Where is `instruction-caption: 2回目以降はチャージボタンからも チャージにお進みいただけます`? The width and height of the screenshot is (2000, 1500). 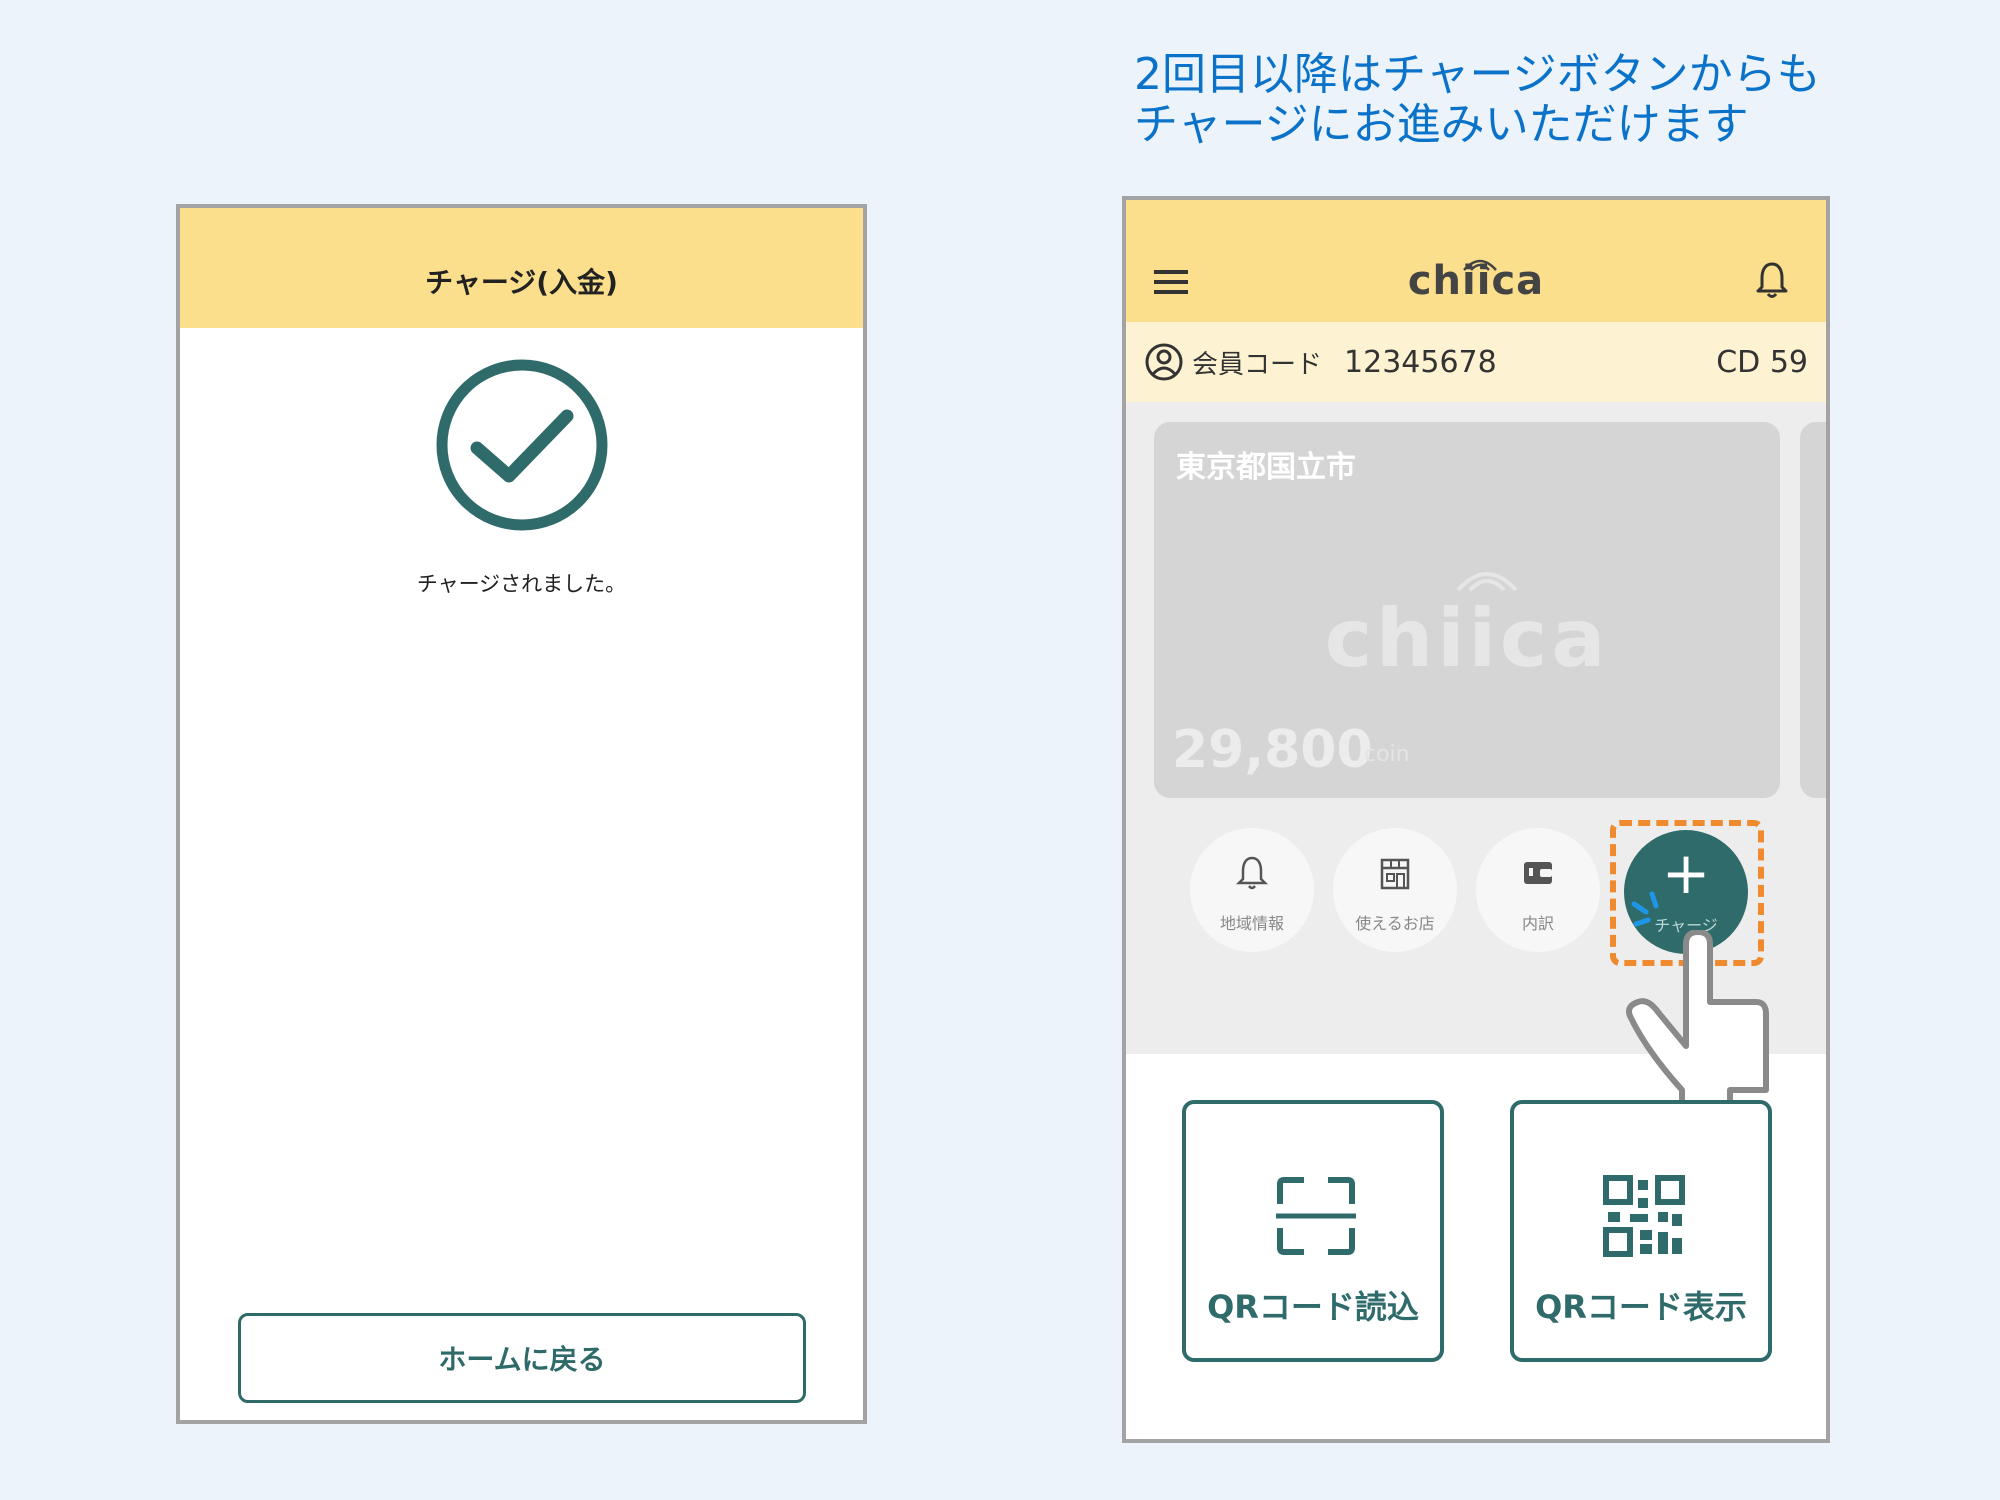 instruction-caption: 2回目以降はチャージボタンからも チャージにお進みいただけます is located at coordinates (1514, 100).